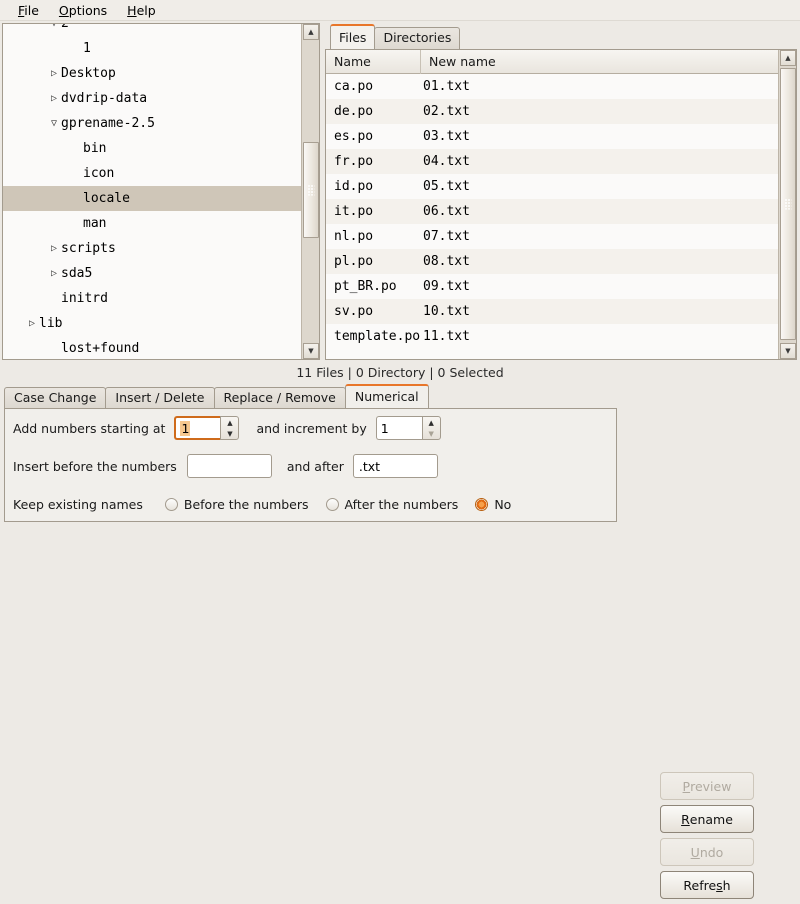 The height and width of the screenshot is (904, 800). What do you see at coordinates (552, 286) in the screenshot?
I see `file-row: pt_BR.po 09.txt` at bounding box center [552, 286].